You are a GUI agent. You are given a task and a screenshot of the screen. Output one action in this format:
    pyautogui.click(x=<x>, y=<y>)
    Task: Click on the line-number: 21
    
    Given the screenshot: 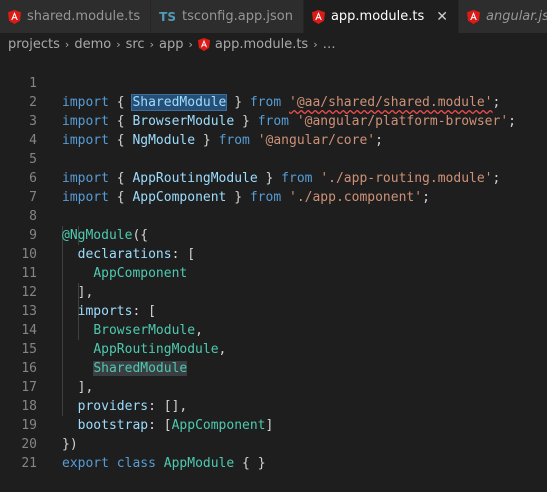 What is the action you would take?
    pyautogui.click(x=29, y=463)
    